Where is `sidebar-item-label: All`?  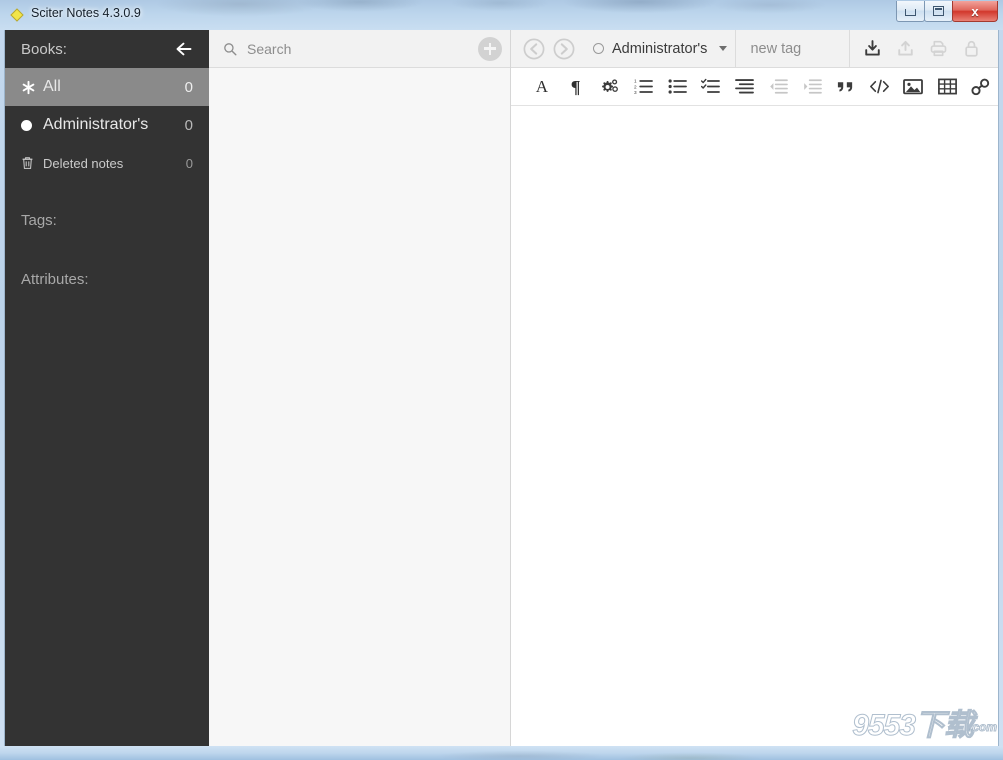 sidebar-item-label: All is located at coordinates (52, 86).